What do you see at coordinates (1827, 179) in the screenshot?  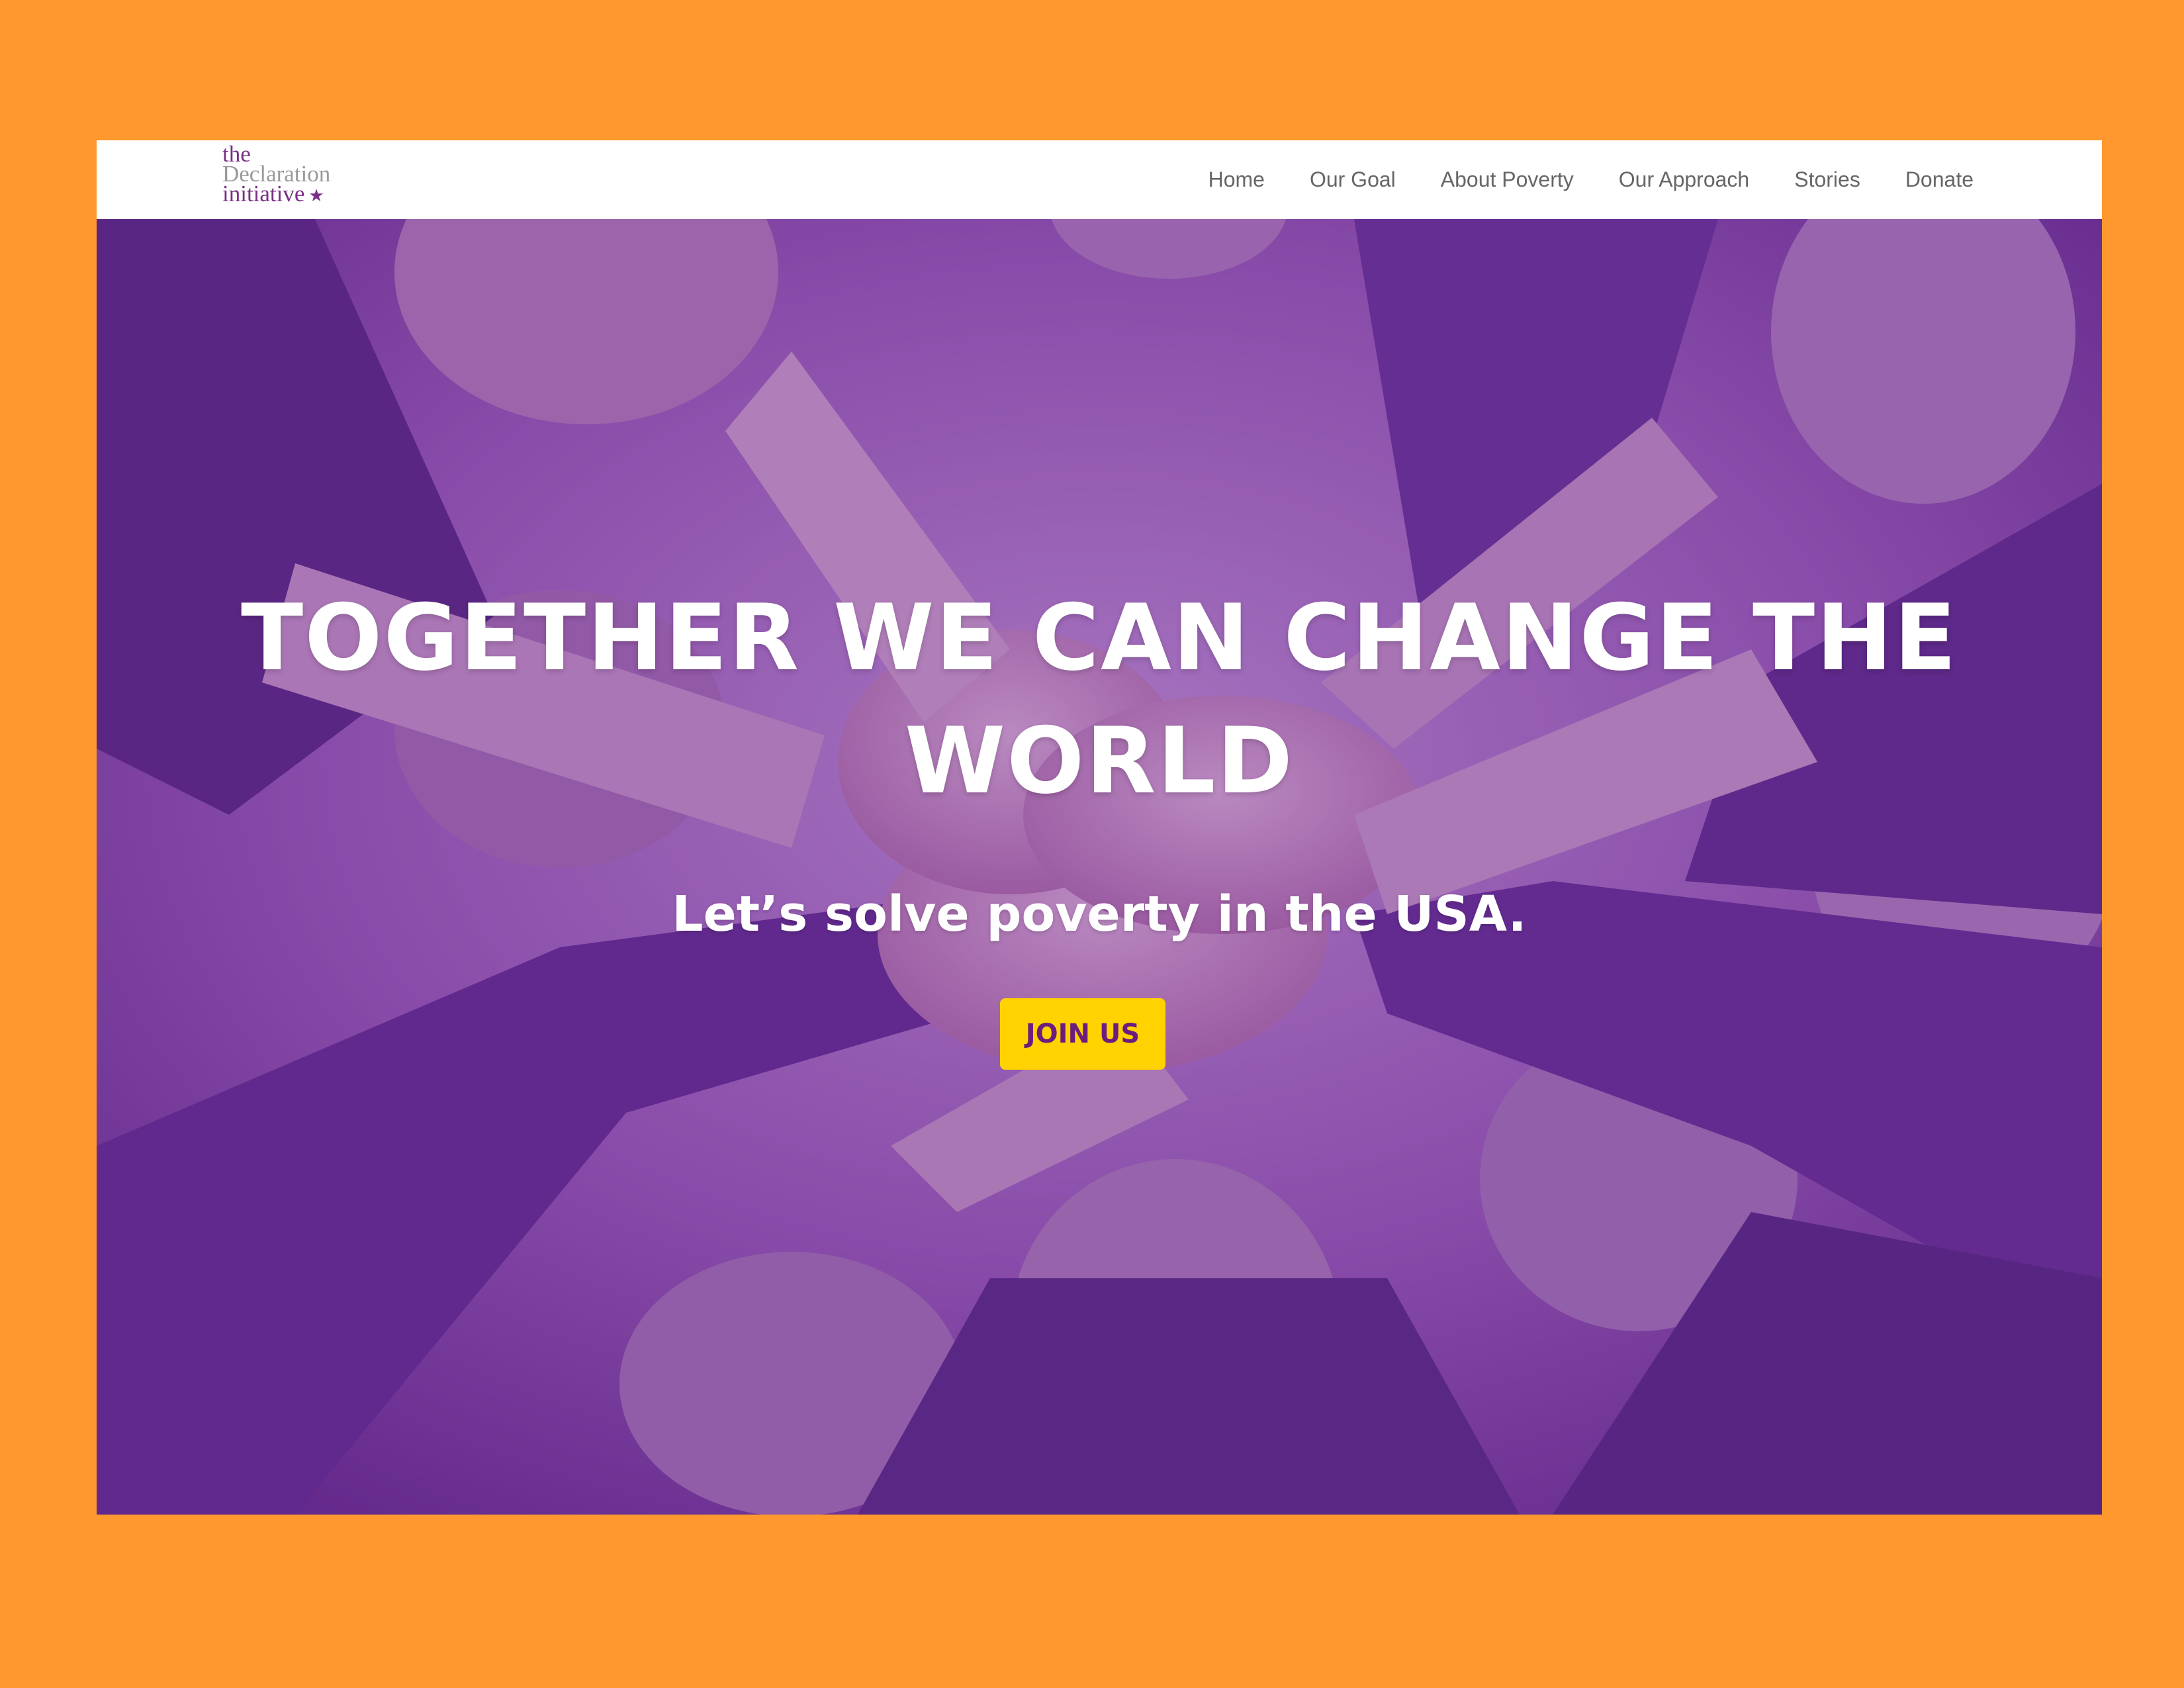 I see `nav-stories: Stories` at bounding box center [1827, 179].